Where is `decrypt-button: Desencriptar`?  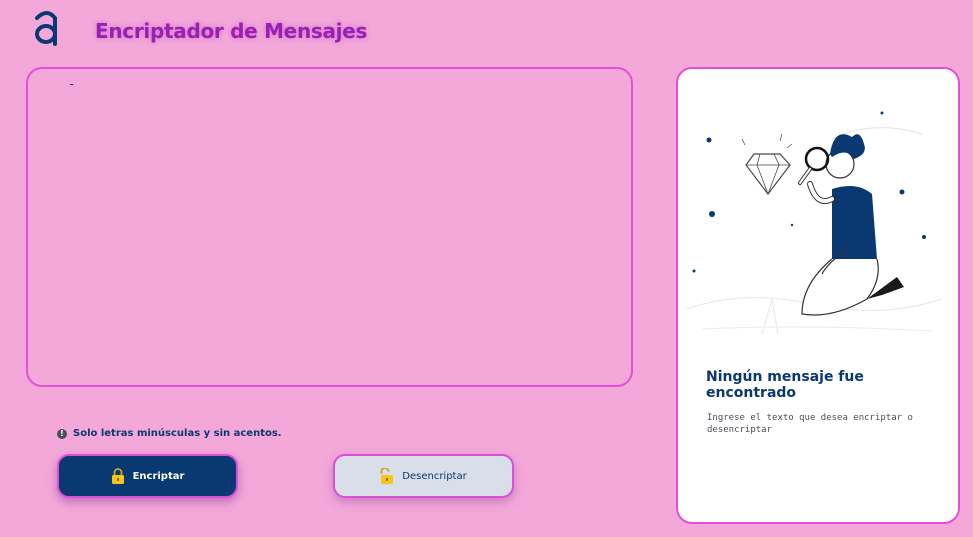 decrypt-button: Desencriptar is located at coordinates (423, 476).